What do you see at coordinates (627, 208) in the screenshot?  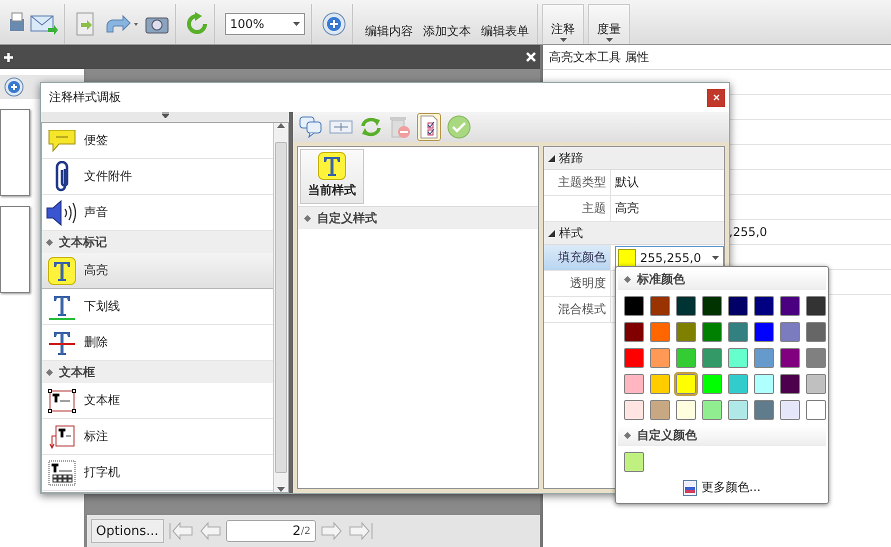 I see `property-value: 高亮` at bounding box center [627, 208].